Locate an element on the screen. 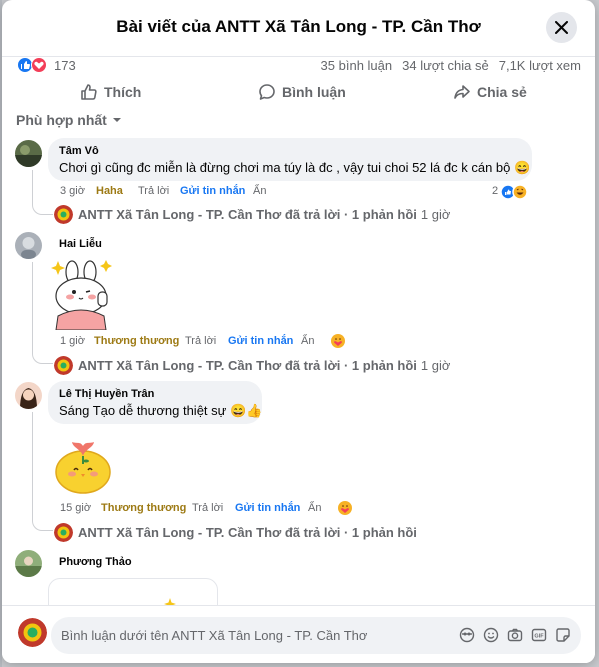 The image size is (599, 667). chevron-down-icon is located at coordinates (116, 120).